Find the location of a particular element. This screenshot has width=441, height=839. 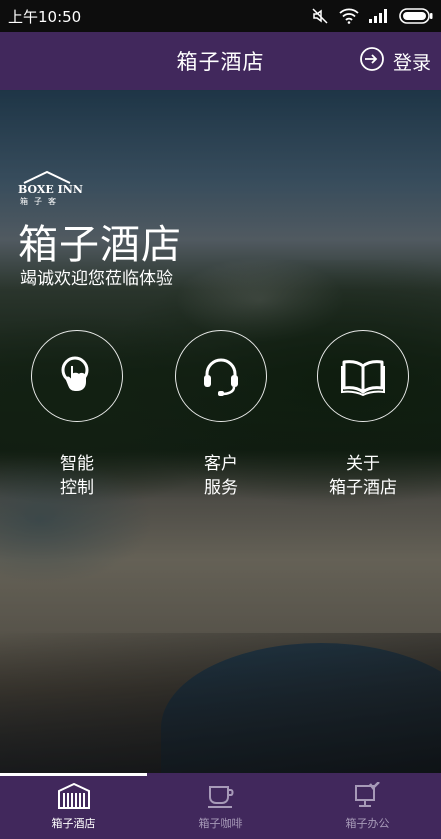

about-hotel-circle is located at coordinates (363, 376).